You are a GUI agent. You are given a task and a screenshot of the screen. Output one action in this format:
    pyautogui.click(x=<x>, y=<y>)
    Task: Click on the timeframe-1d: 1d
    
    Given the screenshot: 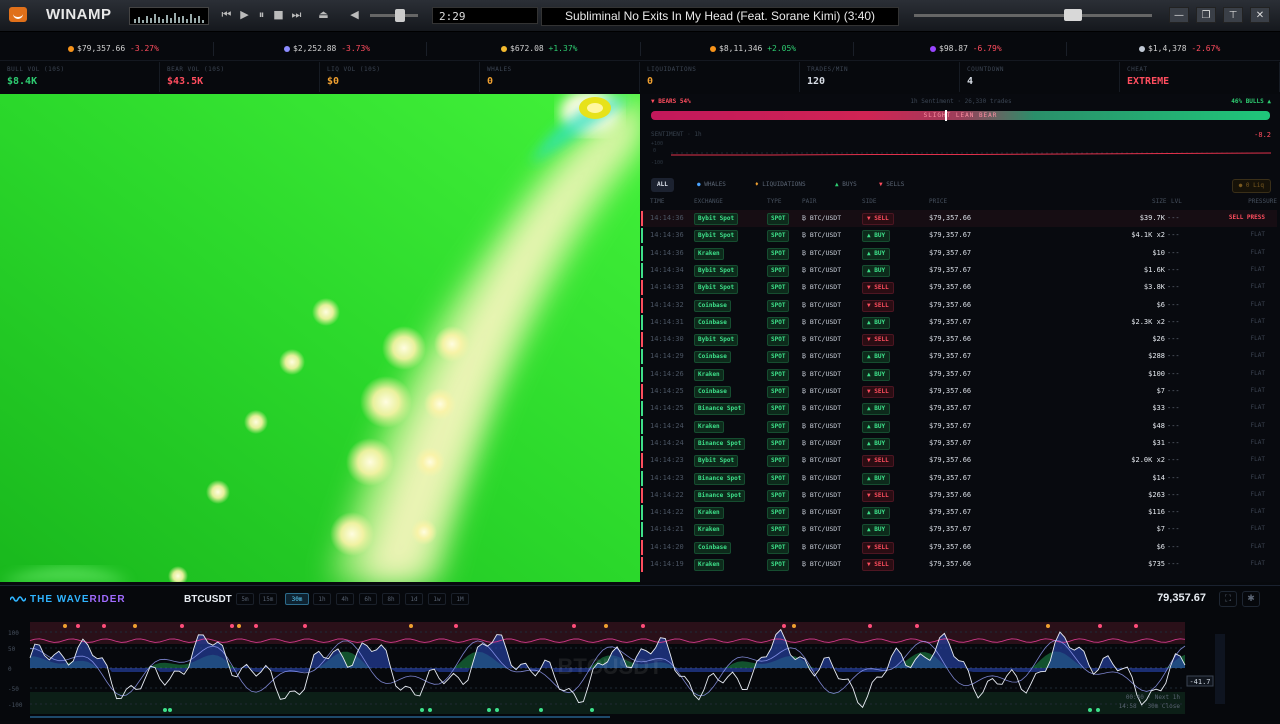 What is the action you would take?
    pyautogui.click(x=414, y=599)
    